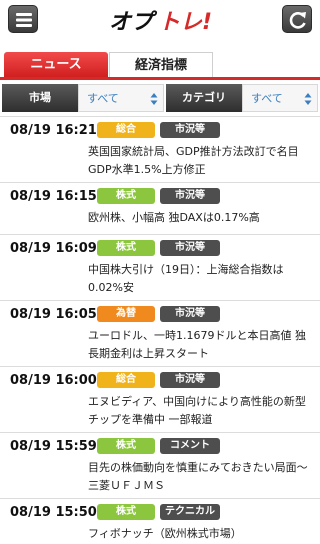  What do you see at coordinates (53, 380) in the screenshot?
I see `news-time: 08/19 16:00` at bounding box center [53, 380].